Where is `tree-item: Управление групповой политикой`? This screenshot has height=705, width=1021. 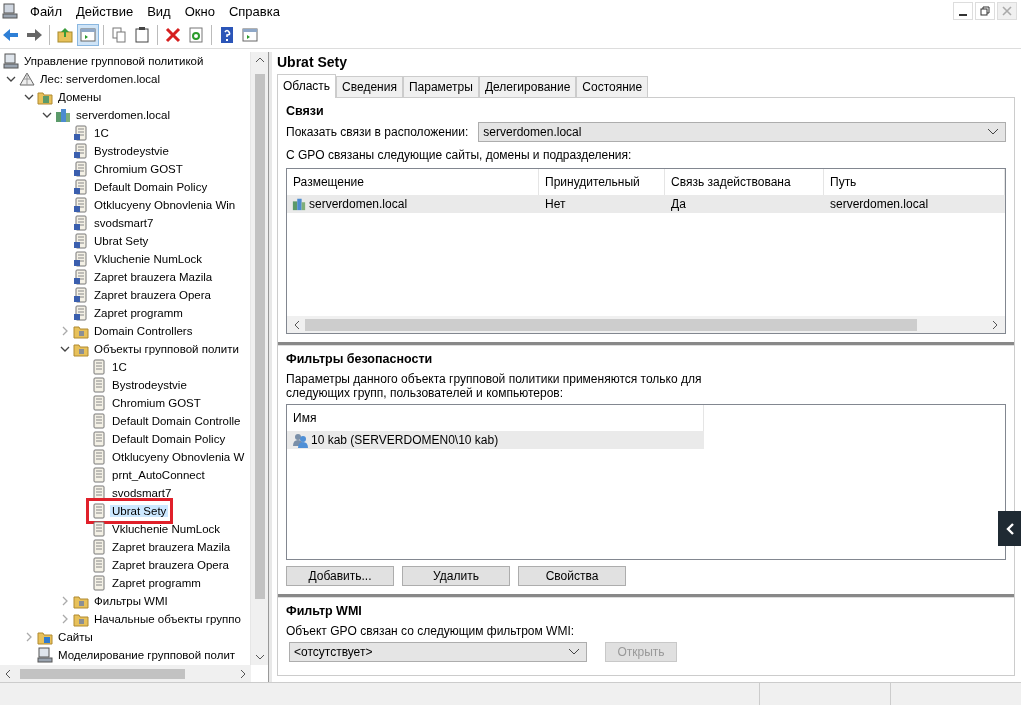
tree-item: Управление групповой политикой is located at coordinates (114, 61).